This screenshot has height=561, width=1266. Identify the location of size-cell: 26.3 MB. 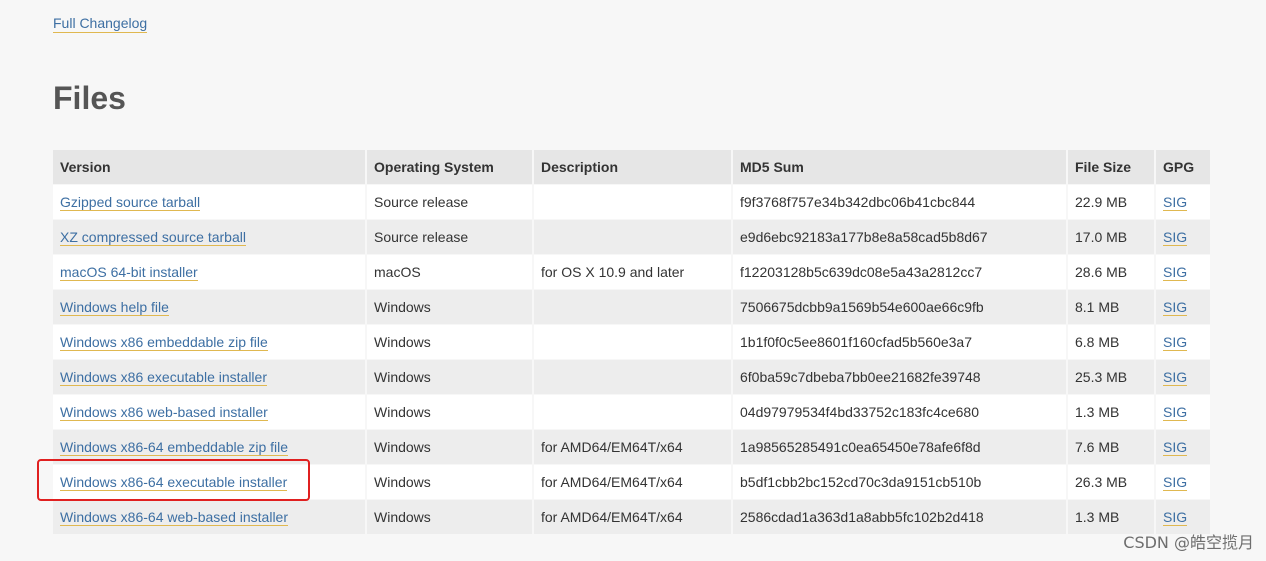
(1111, 482).